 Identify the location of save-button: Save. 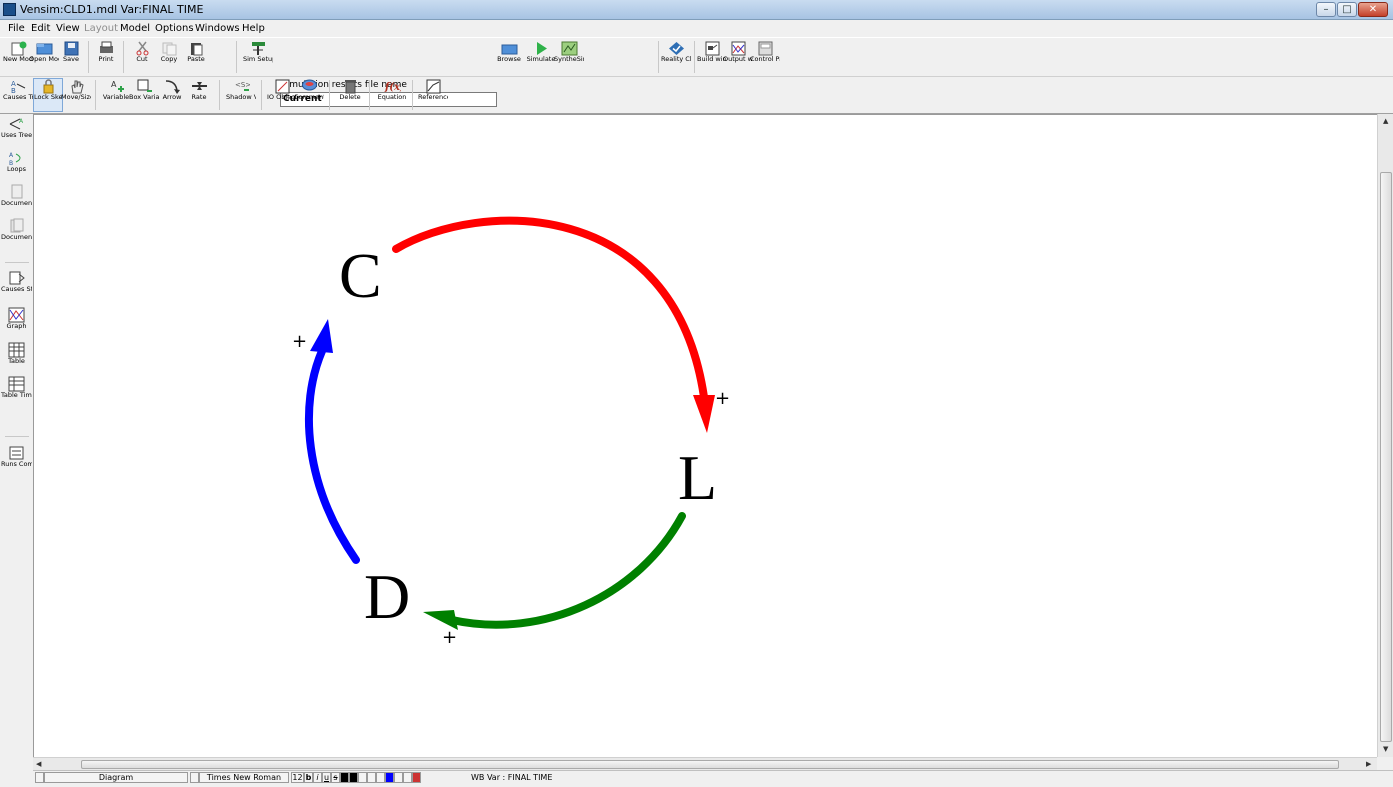
(71, 52).